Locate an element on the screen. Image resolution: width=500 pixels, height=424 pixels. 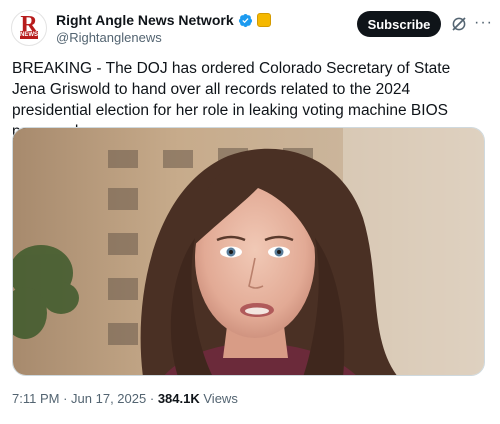
verified-badge-icon is located at coordinates (245, 20).